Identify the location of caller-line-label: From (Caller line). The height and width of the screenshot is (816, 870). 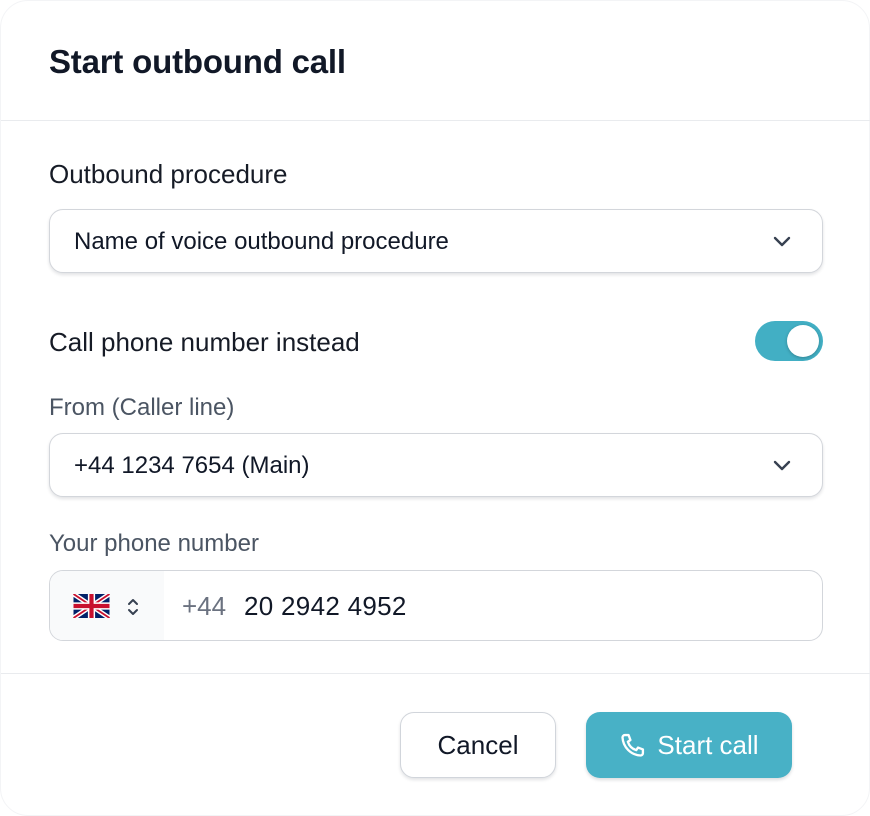
(142, 407).